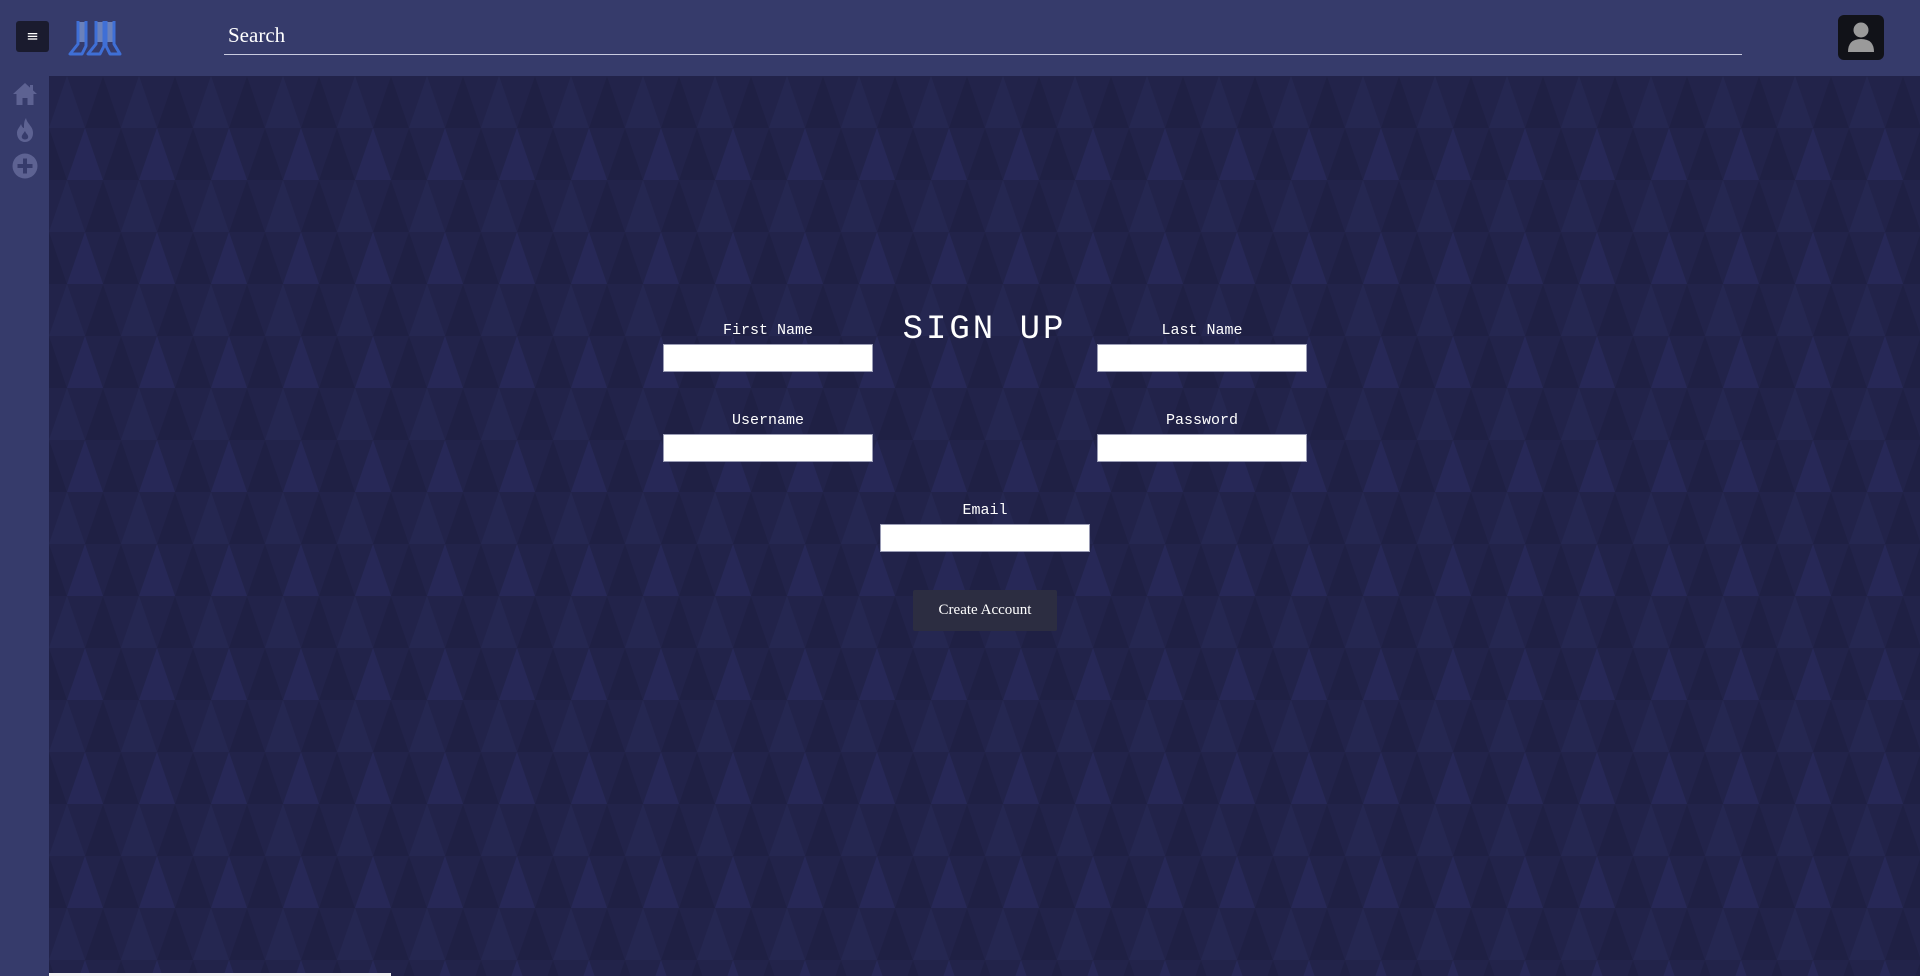 The image size is (1920, 976). Describe the element at coordinates (985, 538) in the screenshot. I see `email-input` at that location.